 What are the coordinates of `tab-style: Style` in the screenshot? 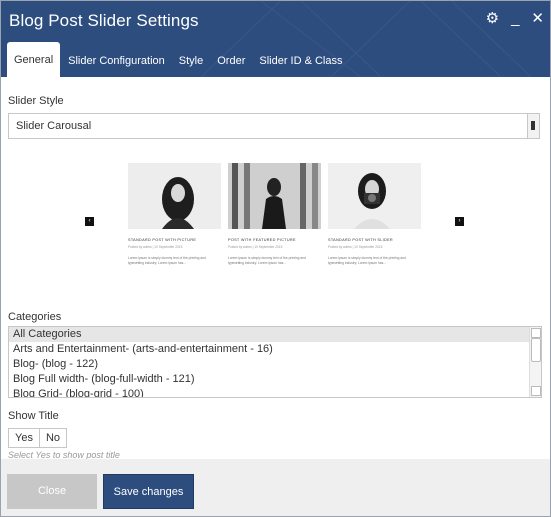 It's located at (191, 60).